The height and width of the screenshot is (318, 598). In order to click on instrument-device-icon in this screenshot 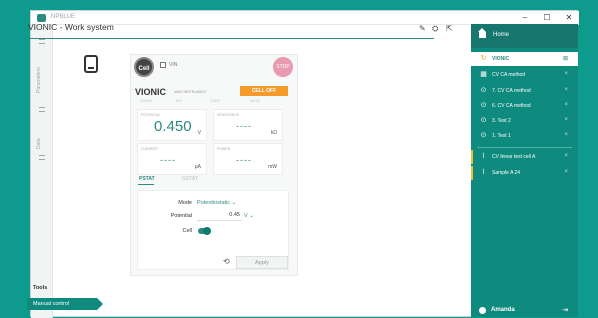, I will do `click(91, 64)`.